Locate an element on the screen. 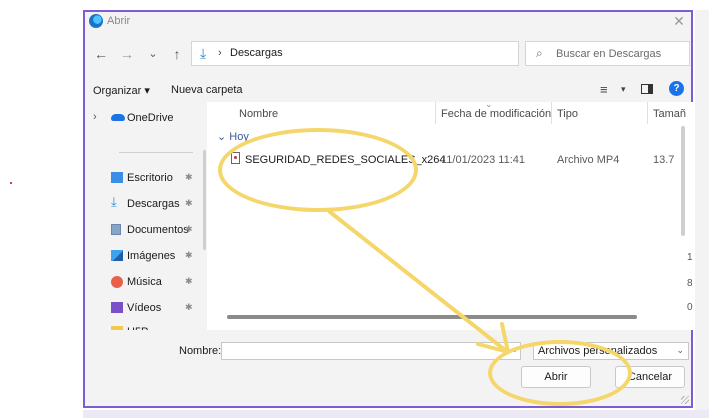 The height and width of the screenshot is (418, 709). file-type-select: Archivos personalizados ⌄ is located at coordinates (611, 351).